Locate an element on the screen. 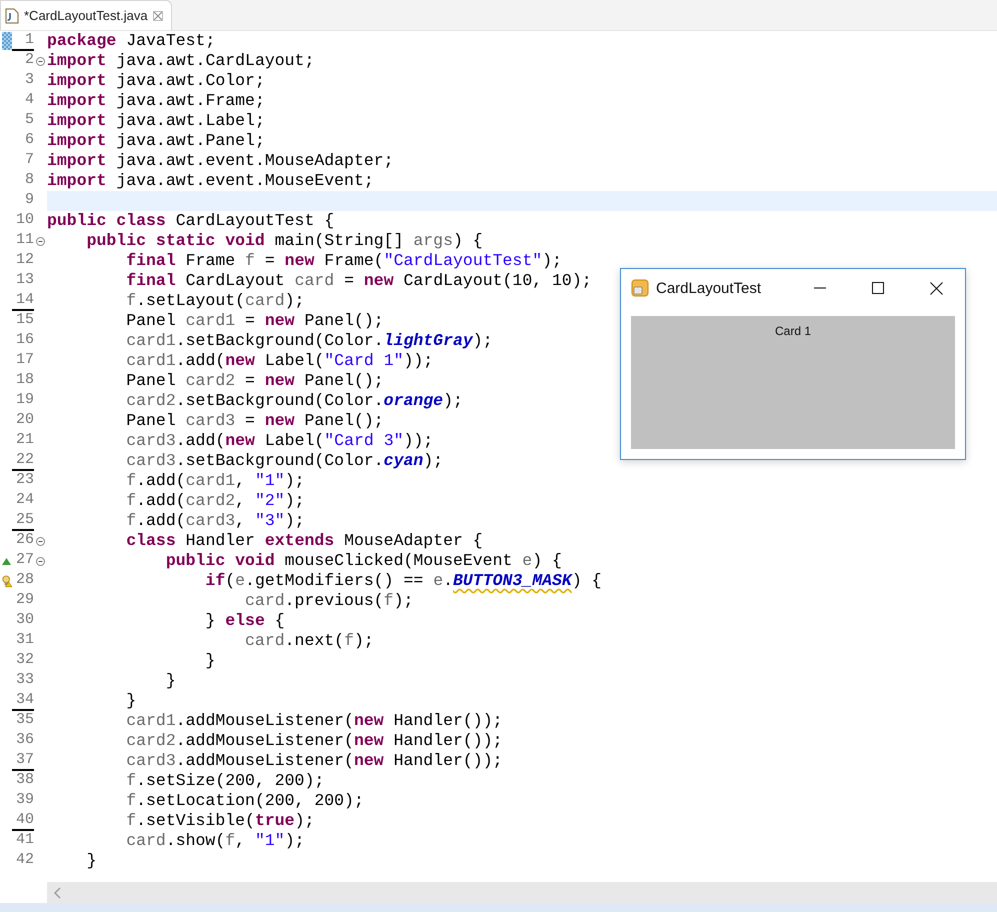  code-line: import java.awt.Color; is located at coordinates (156, 81).